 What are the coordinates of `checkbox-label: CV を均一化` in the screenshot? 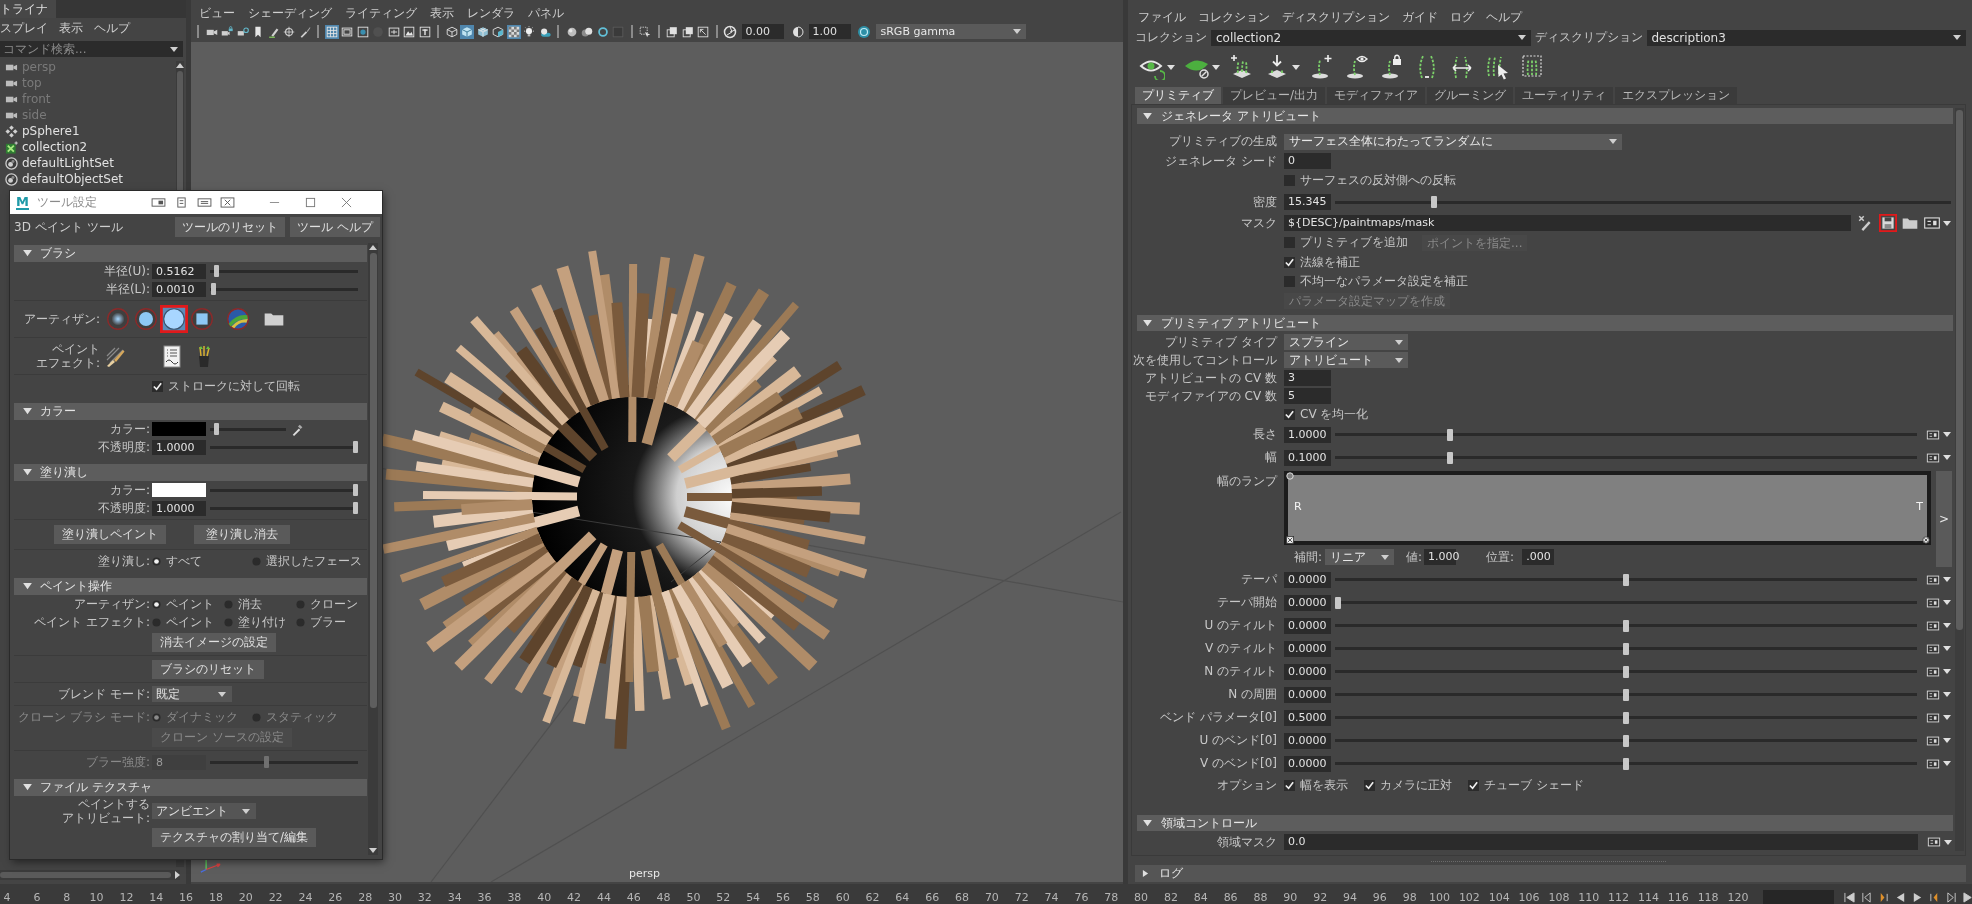 It's located at (1334, 414).